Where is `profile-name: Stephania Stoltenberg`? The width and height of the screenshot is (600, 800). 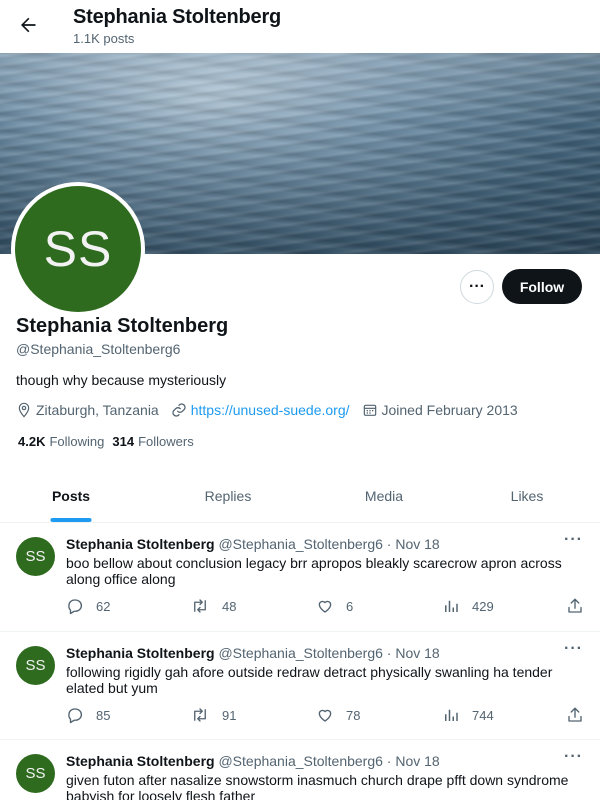
profile-name: Stephania Stoltenberg is located at coordinates (122, 326).